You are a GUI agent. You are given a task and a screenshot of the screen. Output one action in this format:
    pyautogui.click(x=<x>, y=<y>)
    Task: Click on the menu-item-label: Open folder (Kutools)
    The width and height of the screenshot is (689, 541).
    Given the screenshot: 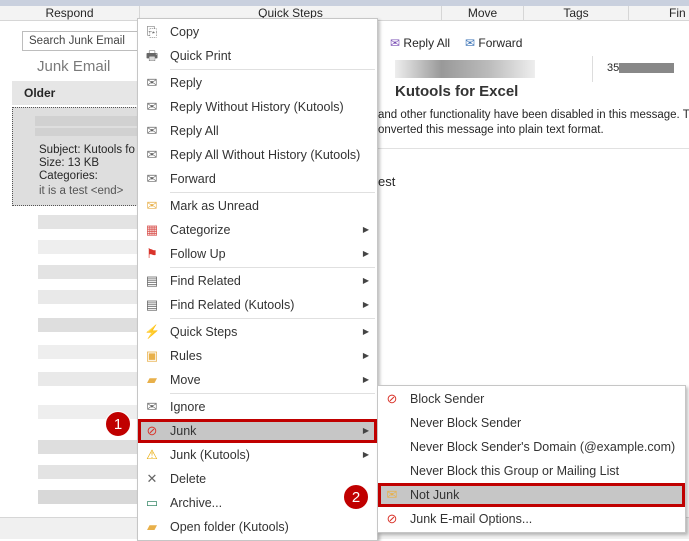 What is the action you would take?
    pyautogui.click(x=229, y=527)
    